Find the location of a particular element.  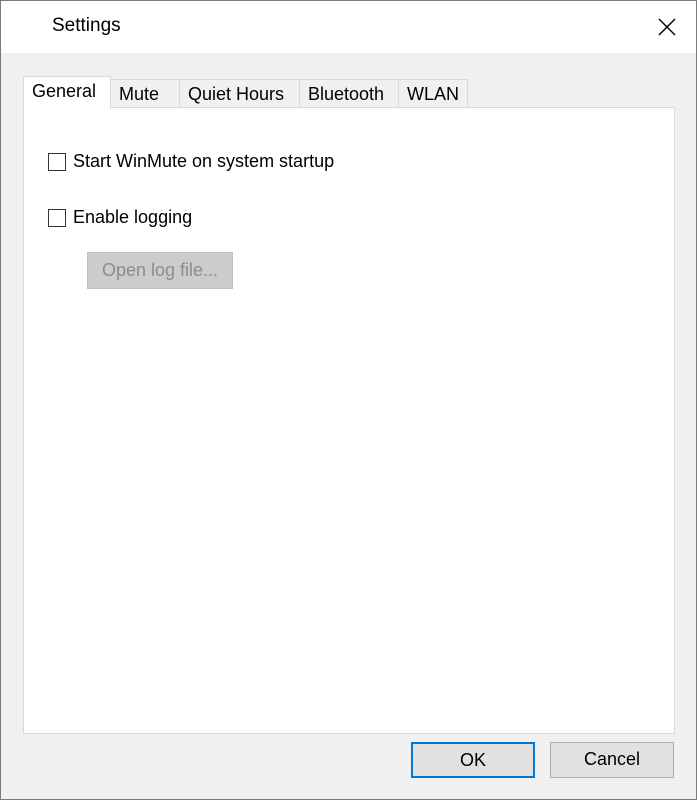

cancel-button: Cancel is located at coordinates (612, 760).